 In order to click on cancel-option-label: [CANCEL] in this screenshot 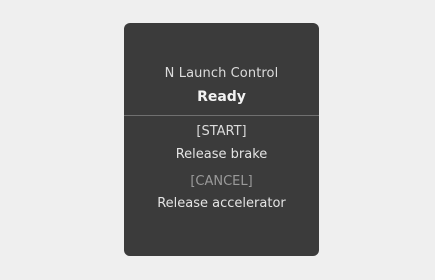, I will do `click(221, 181)`.